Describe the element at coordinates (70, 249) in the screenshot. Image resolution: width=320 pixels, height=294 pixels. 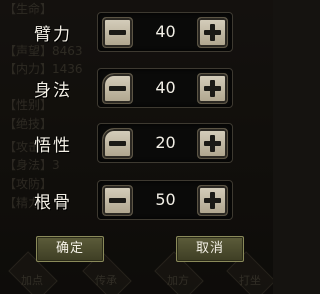
I see `confirm-button: 确定` at that location.